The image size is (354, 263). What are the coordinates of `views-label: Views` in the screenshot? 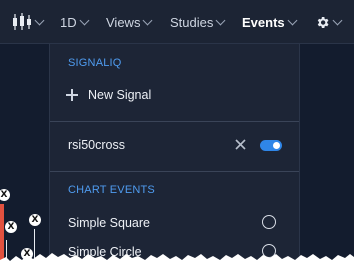 It's located at (123, 22).